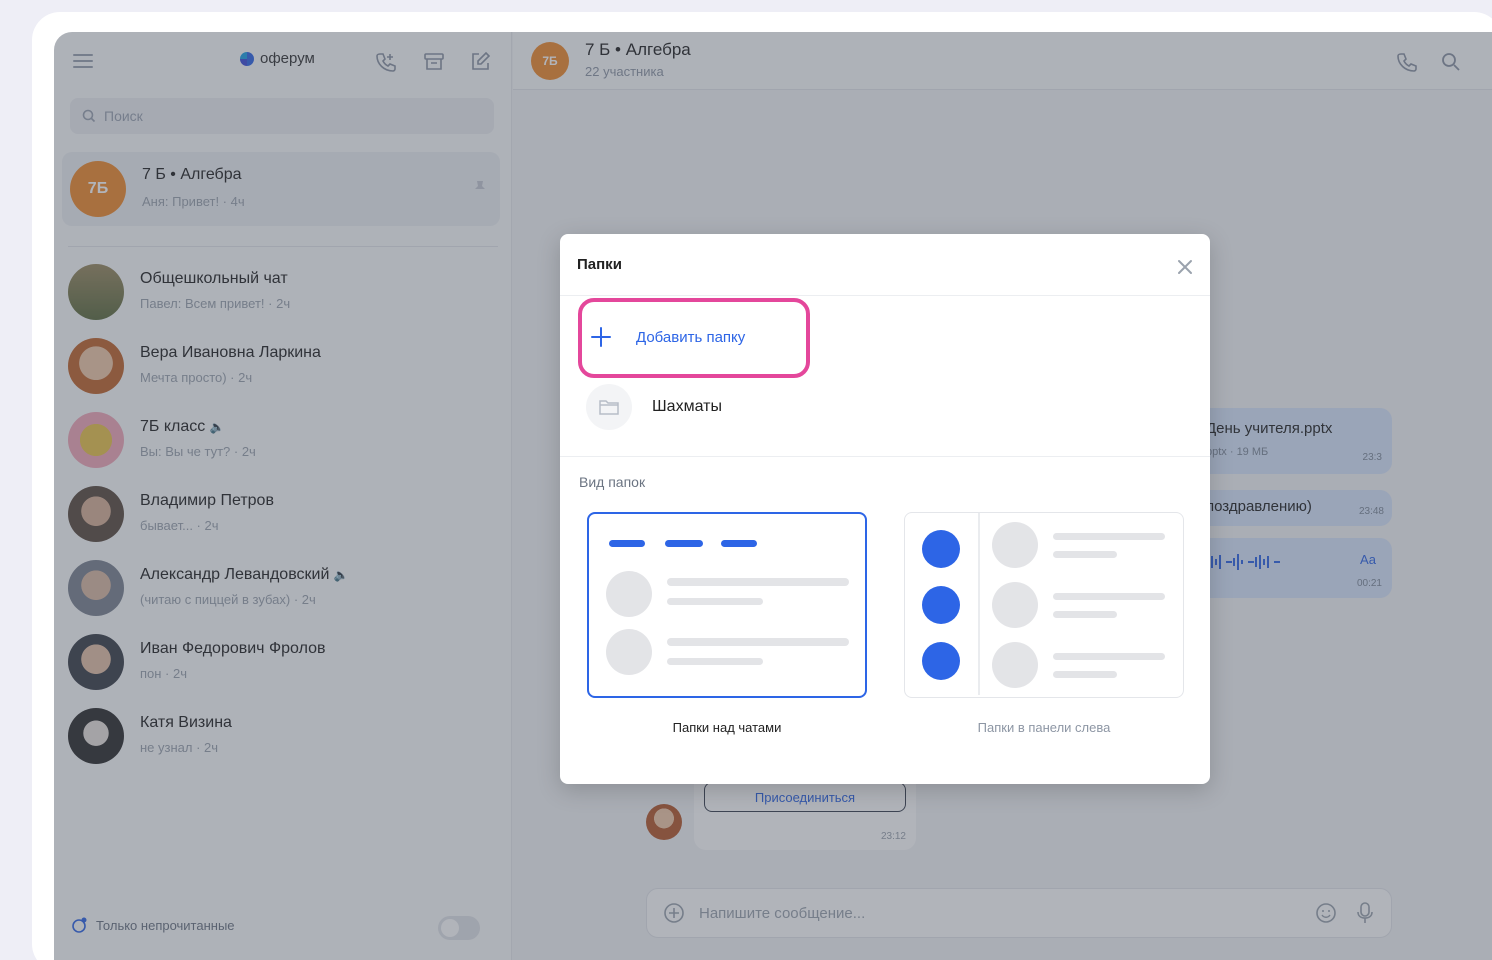  What do you see at coordinates (885, 265) in the screenshot?
I see `dialog-header: Папки` at bounding box center [885, 265].